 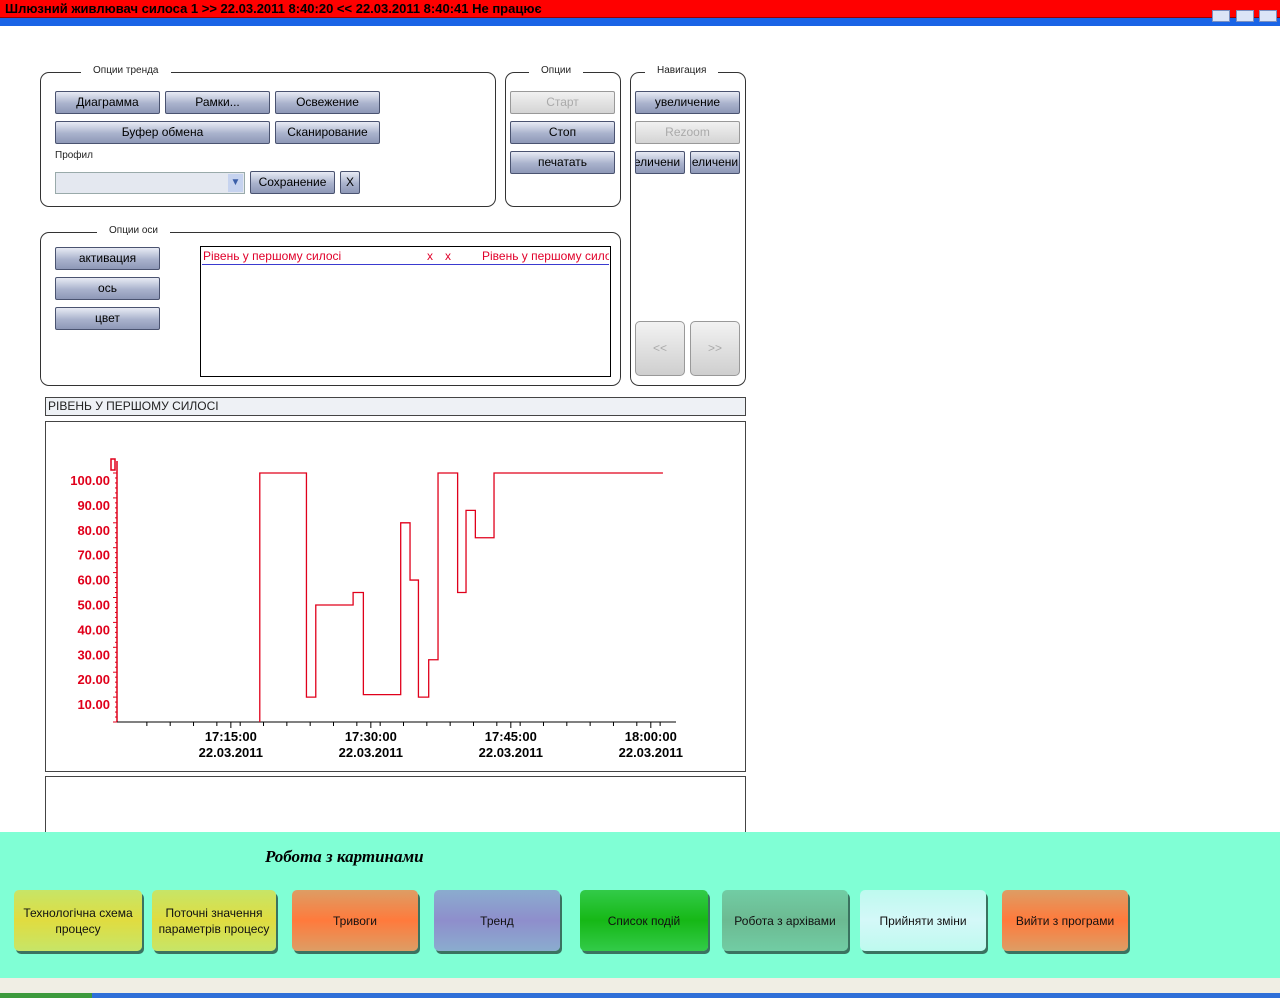 What do you see at coordinates (74, 155) in the screenshot?
I see `profile-label: Профил` at bounding box center [74, 155].